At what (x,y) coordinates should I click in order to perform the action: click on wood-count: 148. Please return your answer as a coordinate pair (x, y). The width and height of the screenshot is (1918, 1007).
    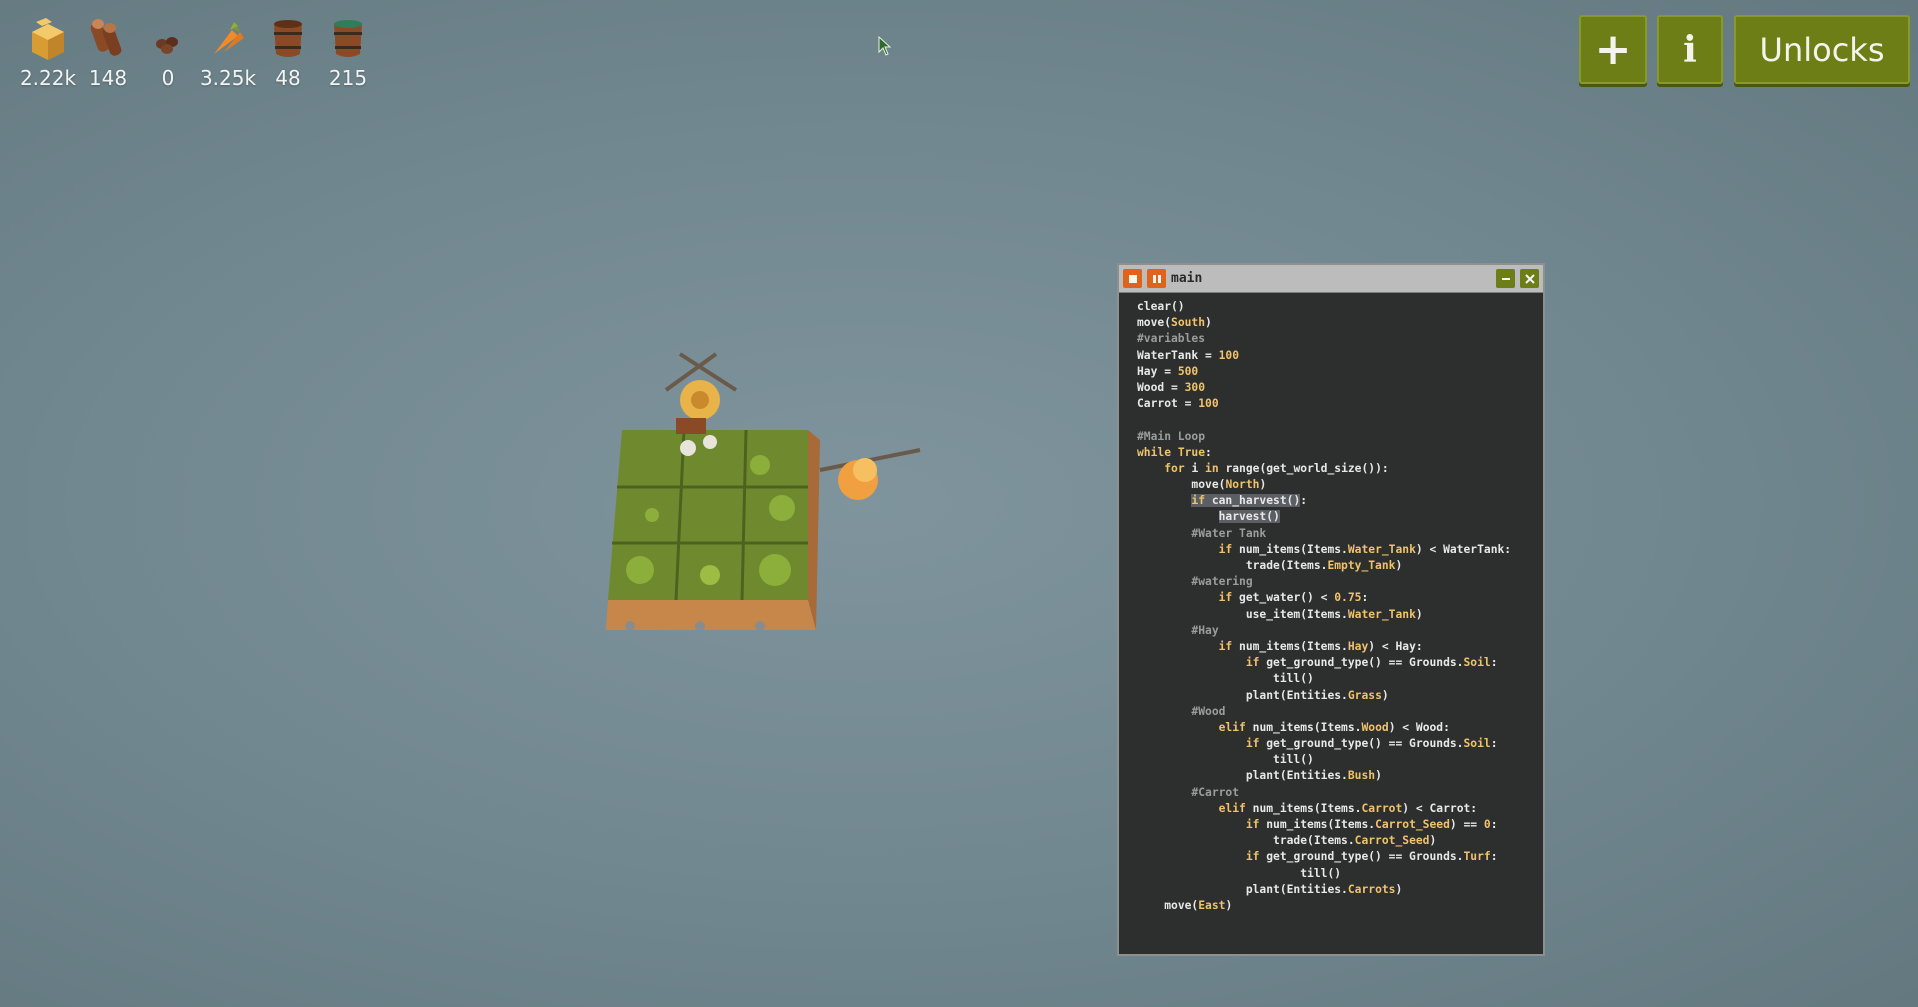
    Looking at the image, I should click on (108, 78).